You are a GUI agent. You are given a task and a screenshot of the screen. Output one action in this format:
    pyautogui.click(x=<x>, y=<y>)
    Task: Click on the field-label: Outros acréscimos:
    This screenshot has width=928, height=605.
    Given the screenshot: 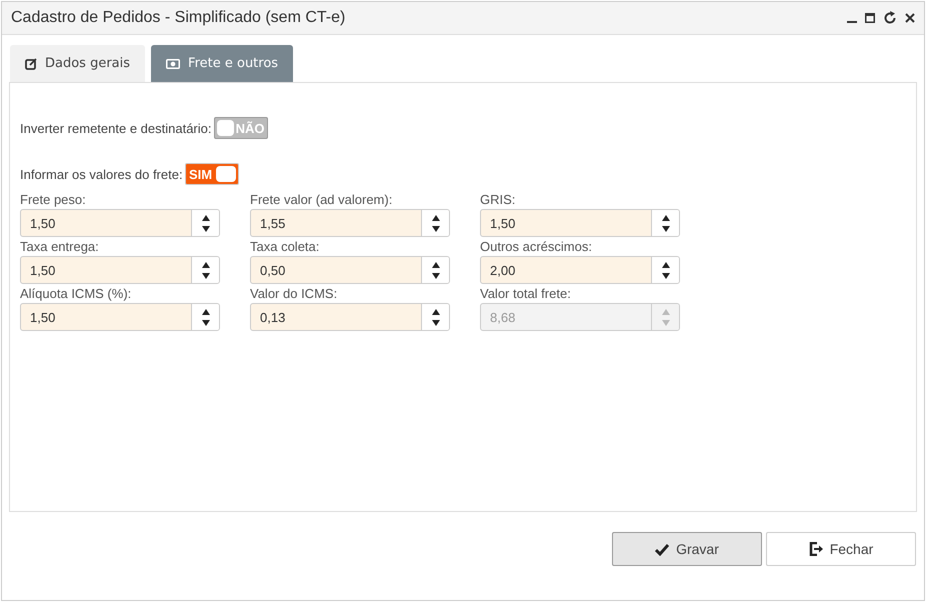 What is the action you would take?
    pyautogui.click(x=536, y=246)
    